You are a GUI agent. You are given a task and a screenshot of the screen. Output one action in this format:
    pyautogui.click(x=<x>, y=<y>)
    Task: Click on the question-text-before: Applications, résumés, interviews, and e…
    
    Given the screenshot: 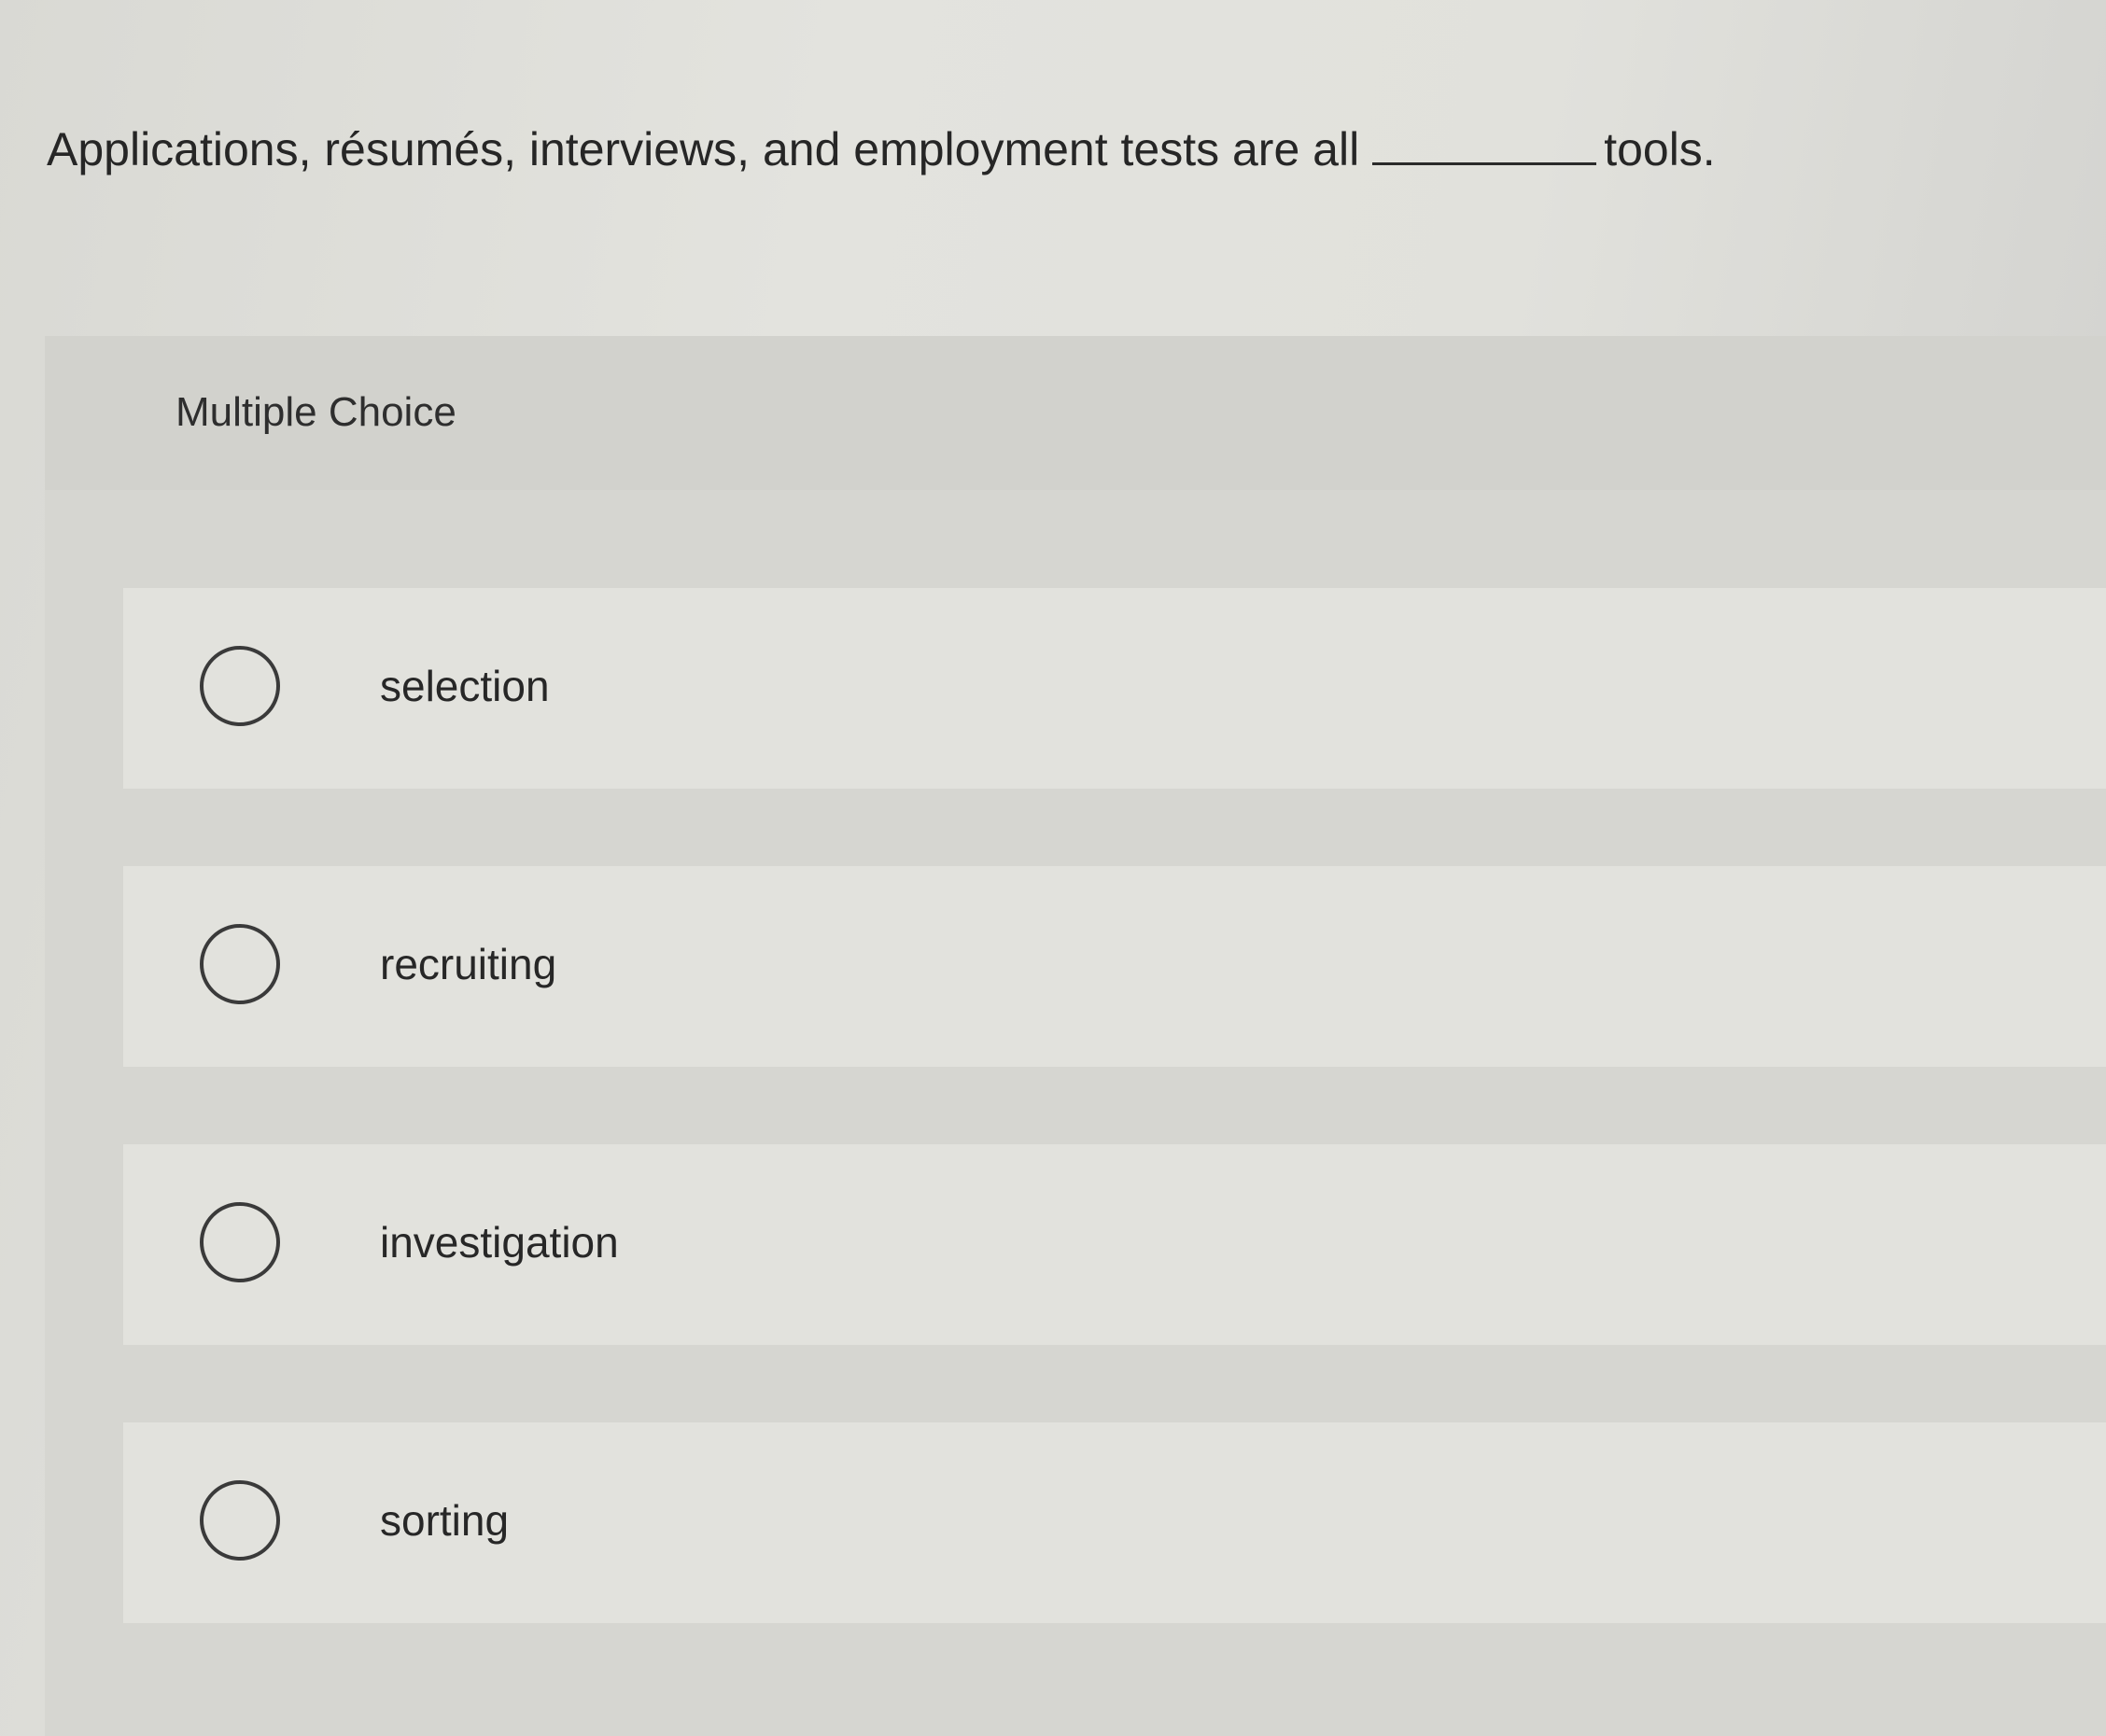 What is the action you would take?
    pyautogui.click(x=703, y=149)
    